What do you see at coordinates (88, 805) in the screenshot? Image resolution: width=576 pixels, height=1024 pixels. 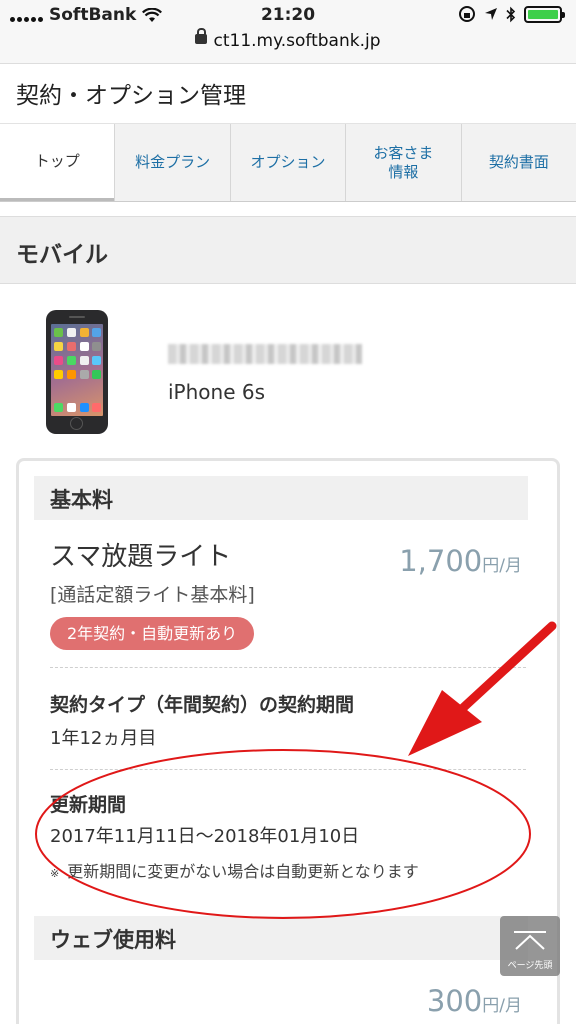 I see `renewal-label: 更新期間` at bounding box center [88, 805].